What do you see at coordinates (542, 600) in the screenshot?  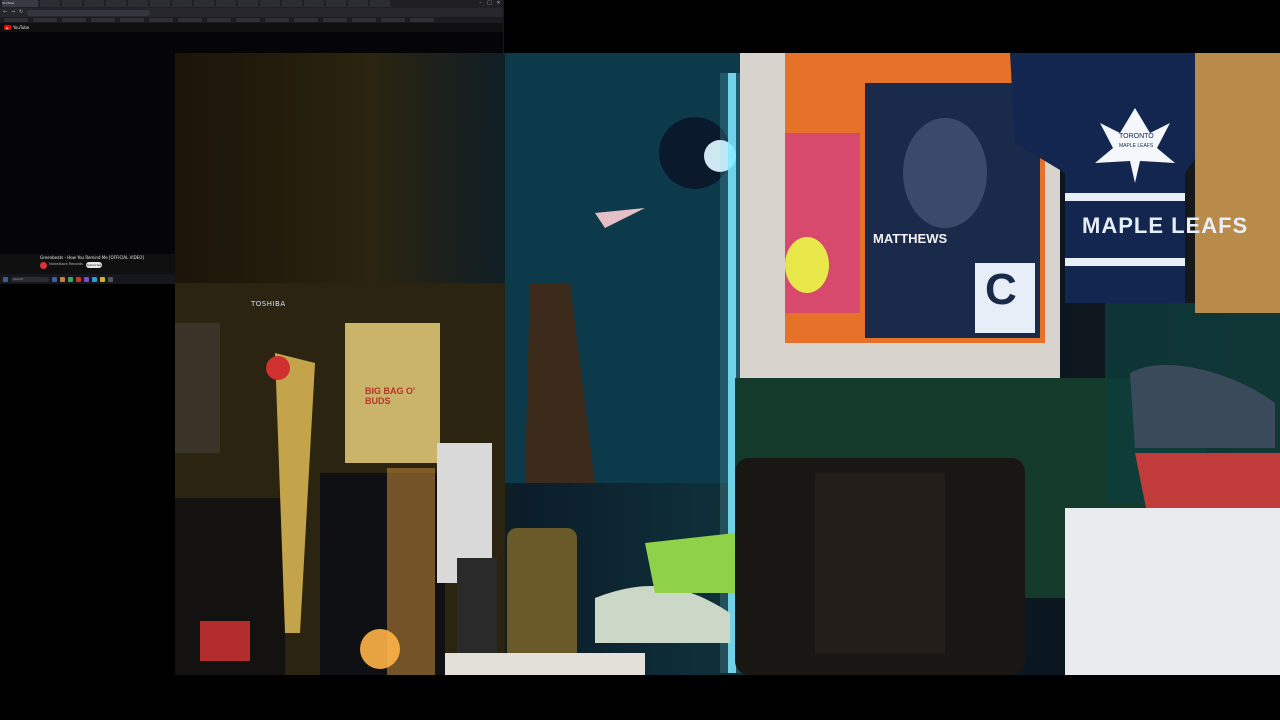 I see `glass-jar` at bounding box center [542, 600].